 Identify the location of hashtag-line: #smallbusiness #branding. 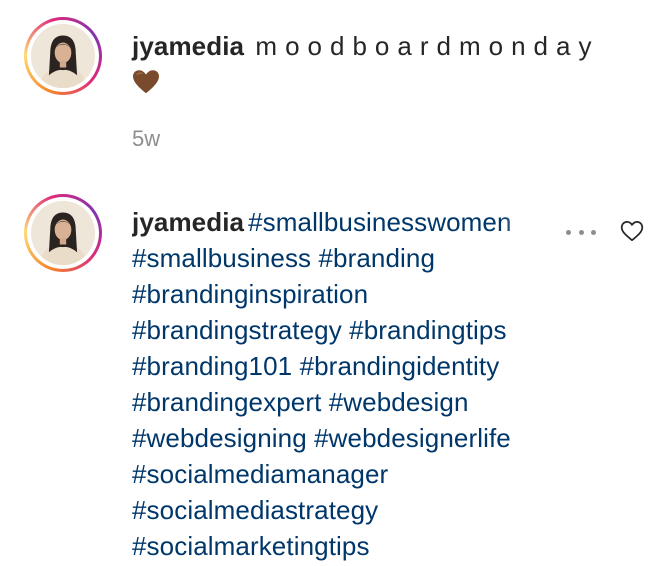
(352, 258).